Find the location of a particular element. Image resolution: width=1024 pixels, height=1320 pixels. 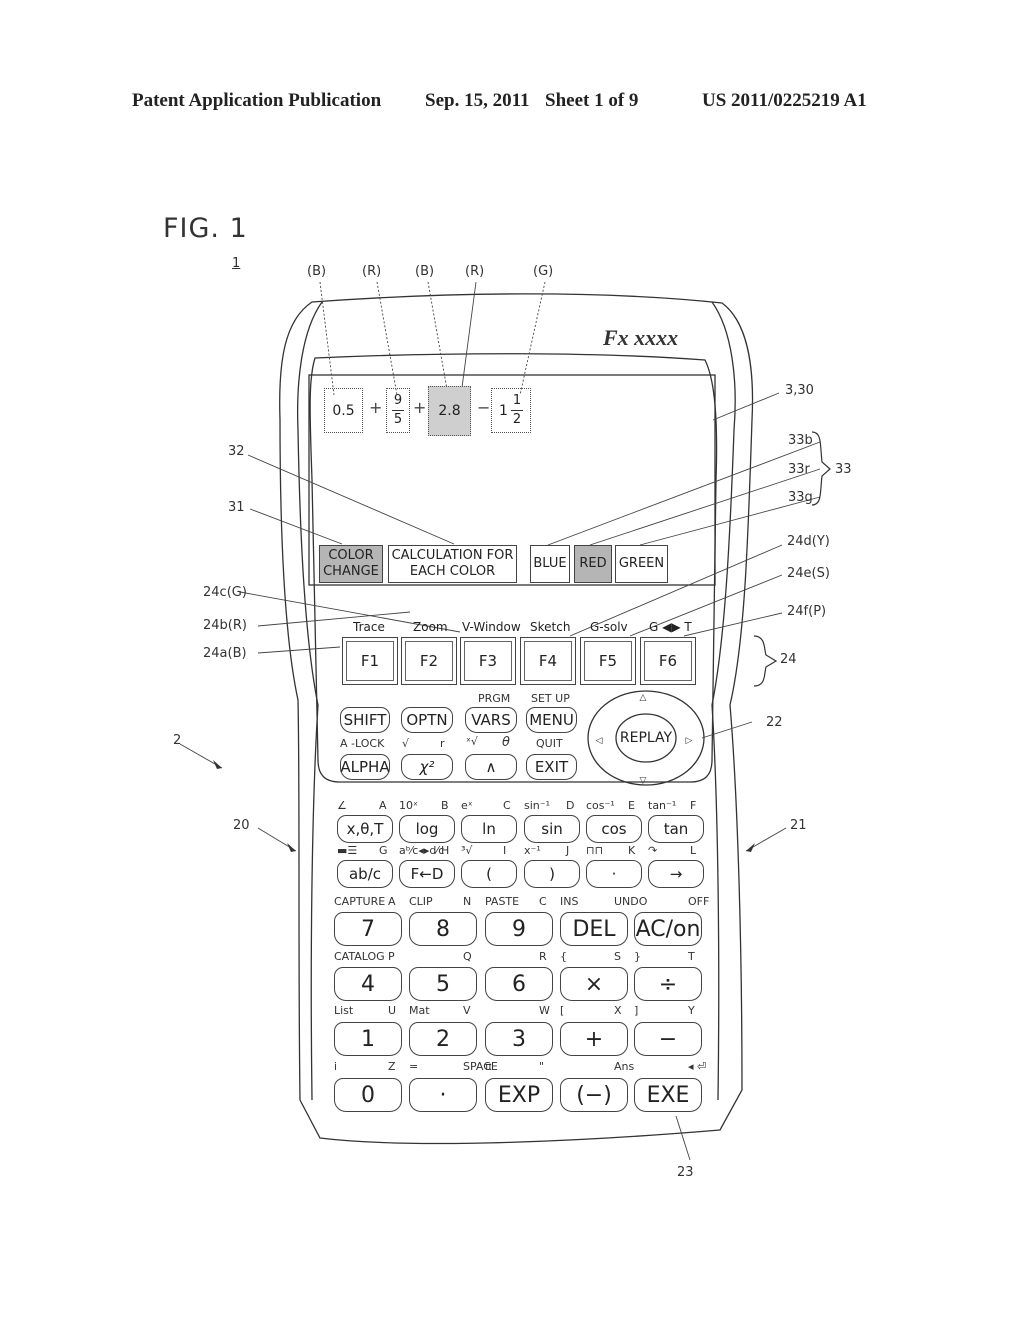

term-decimal-blue: 0.5 is located at coordinates (343, 410).